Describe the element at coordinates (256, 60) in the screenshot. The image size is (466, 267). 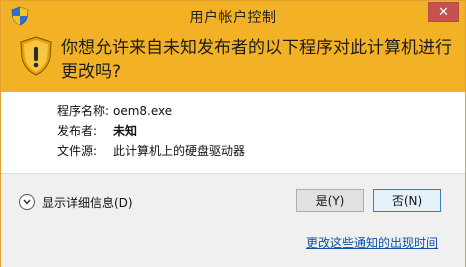
I see `prompt-question: 你想允许来自未知发布者的以下程序对此计算机进行更改吗?` at that location.